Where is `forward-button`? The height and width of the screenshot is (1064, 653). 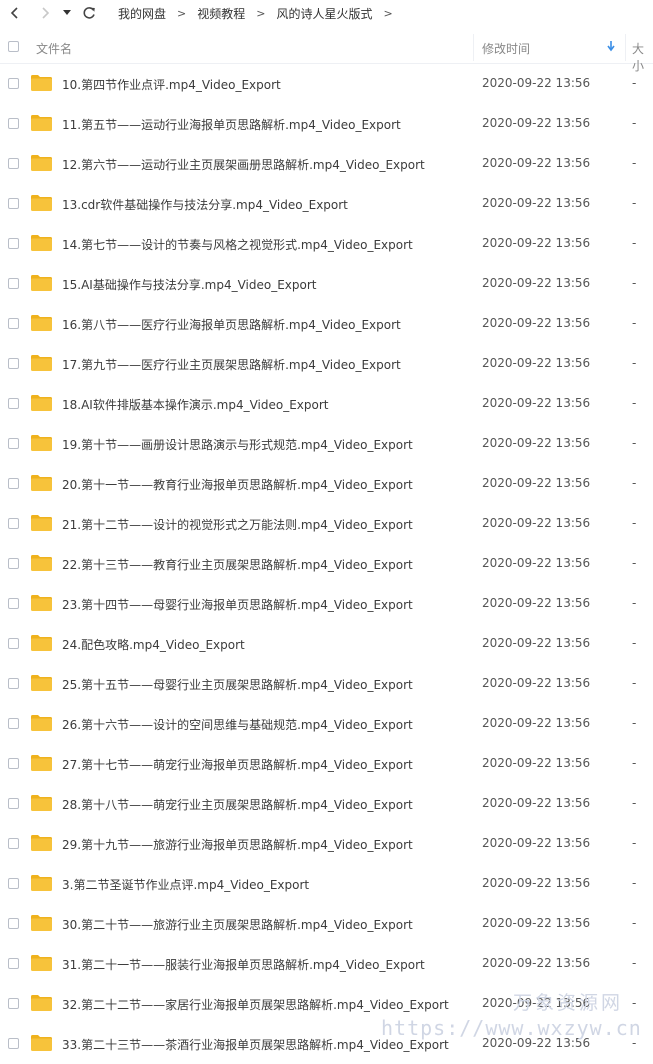 forward-button is located at coordinates (45, 13).